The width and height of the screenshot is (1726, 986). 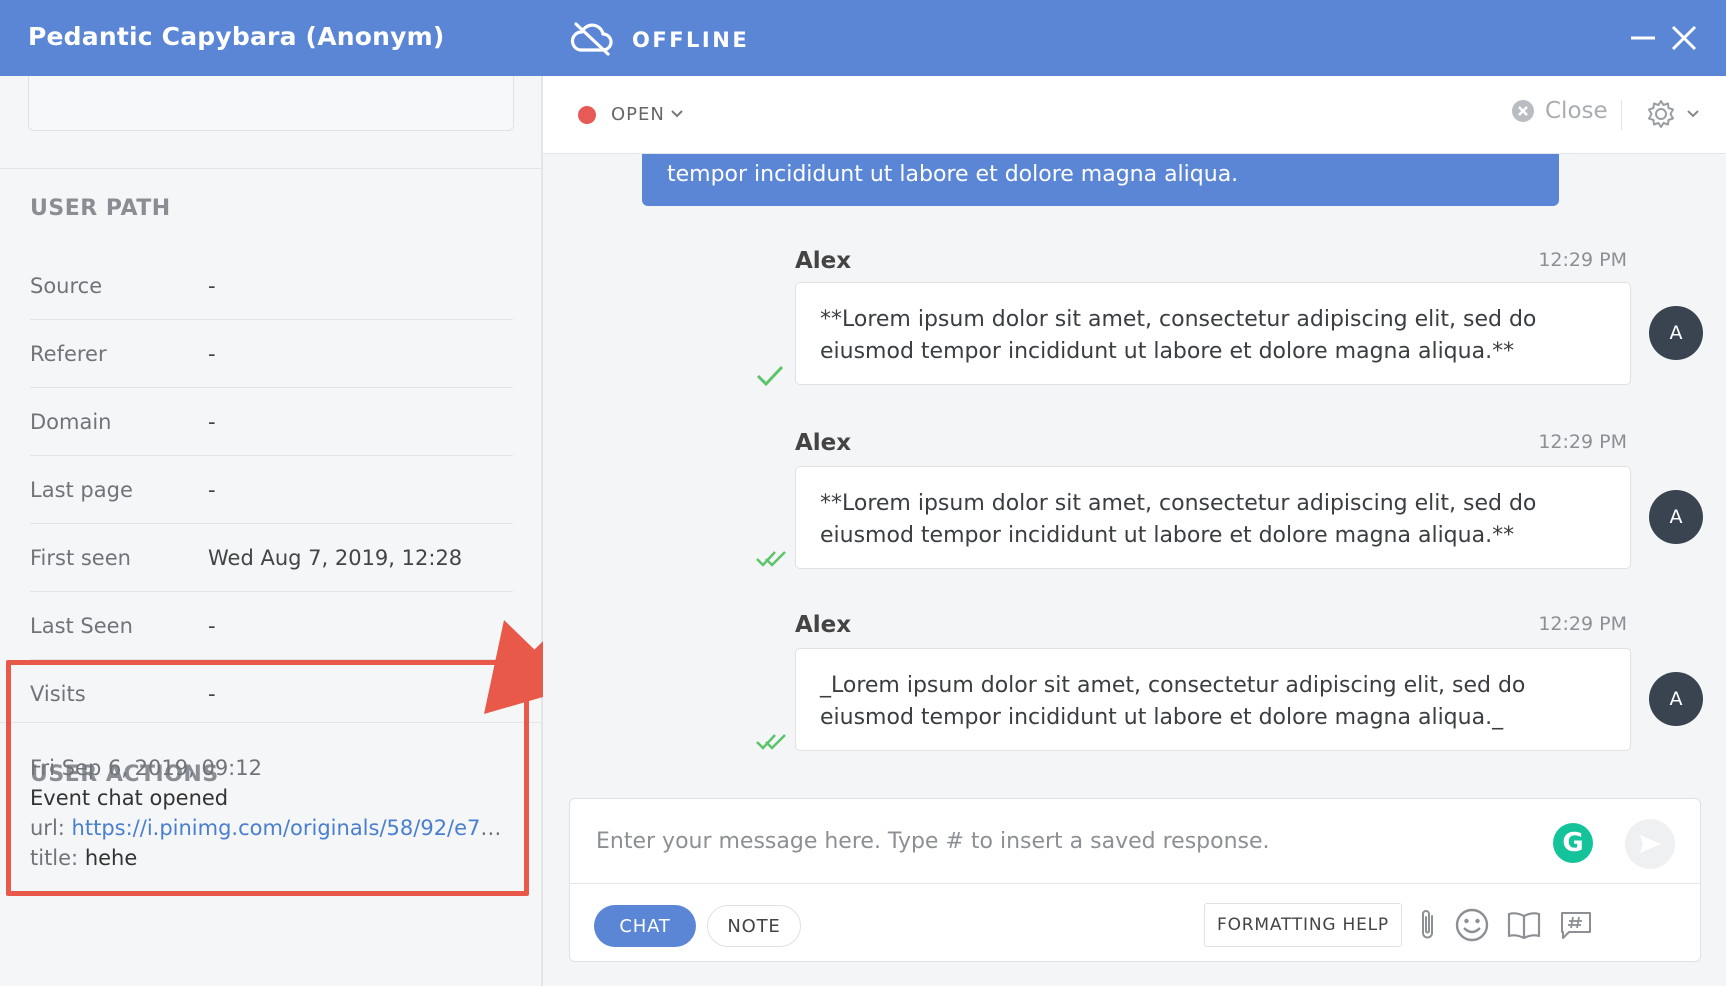 I want to click on send-icon, so click(x=1650, y=844).